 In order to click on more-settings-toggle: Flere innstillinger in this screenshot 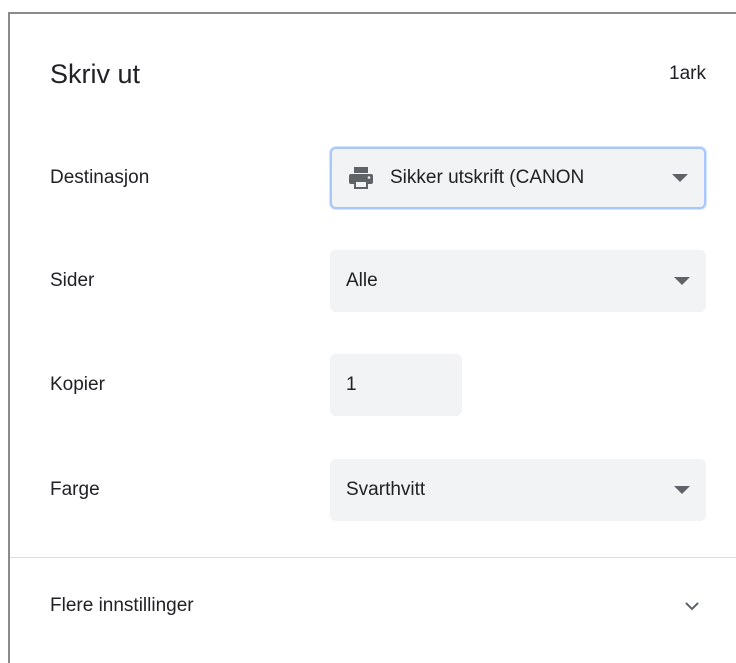, I will do `click(378, 606)`.